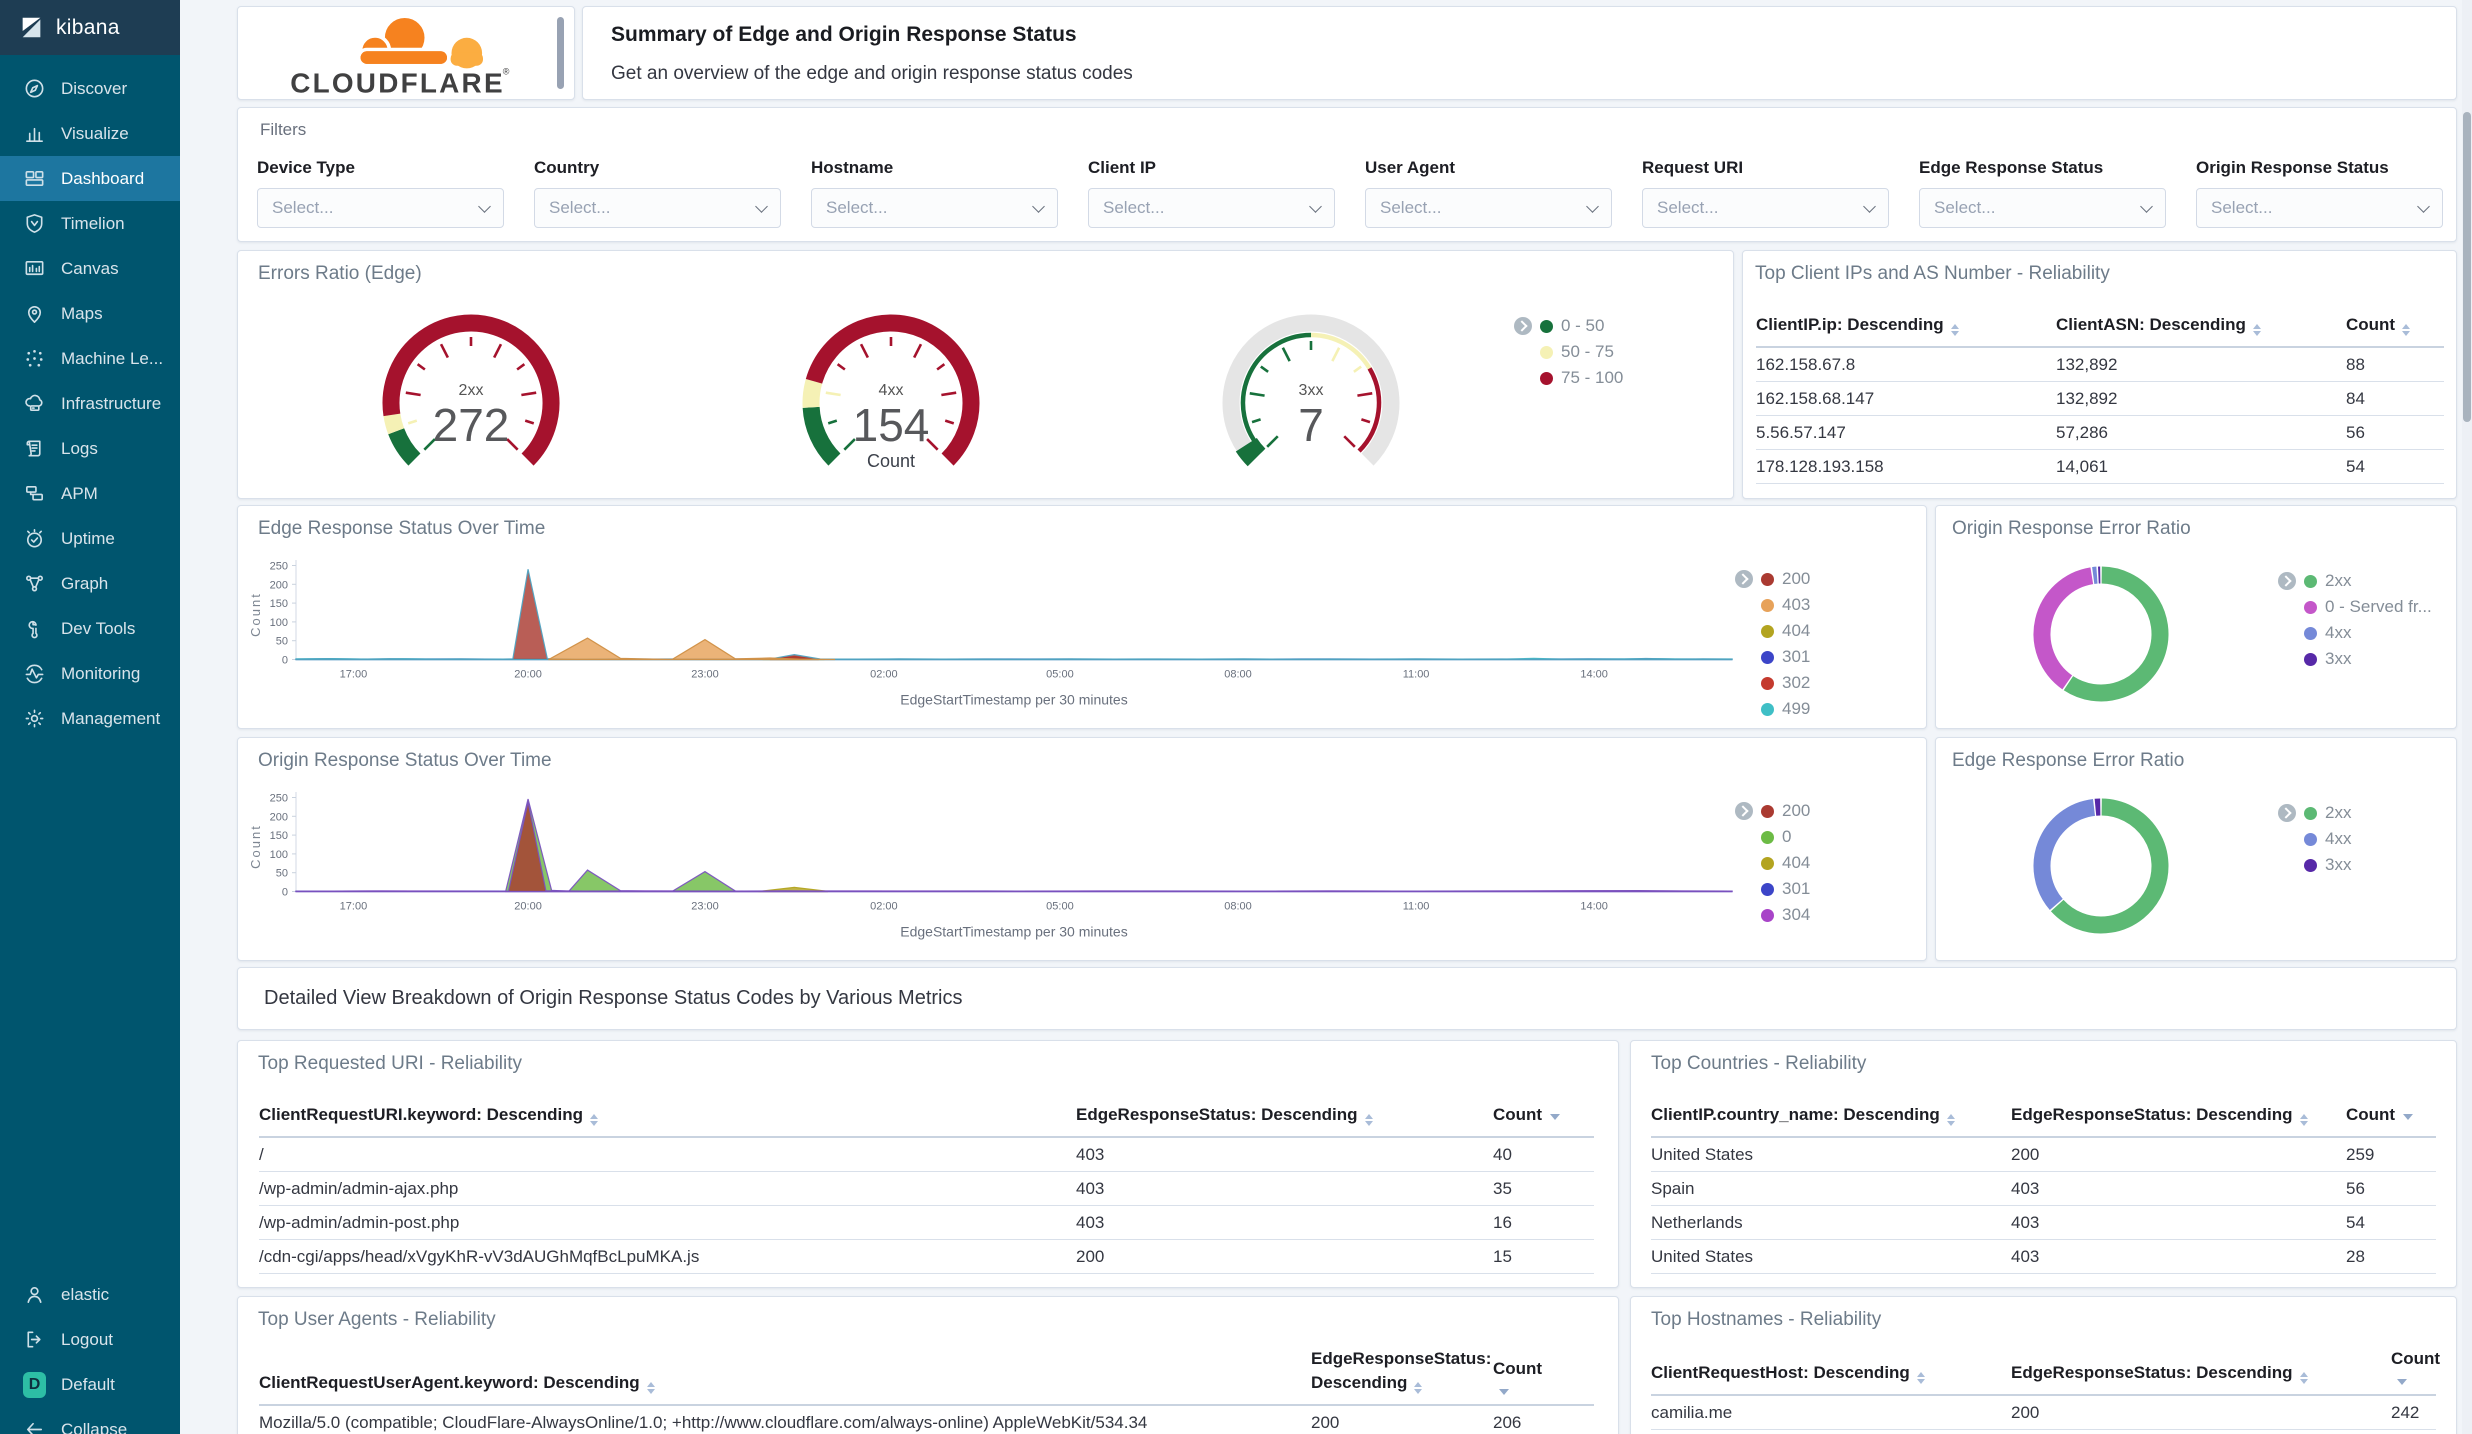 The height and width of the screenshot is (1434, 2472). Describe the element at coordinates (2043, 1413) in the screenshot. I see `table-row: camilia.me 200 242` at that location.